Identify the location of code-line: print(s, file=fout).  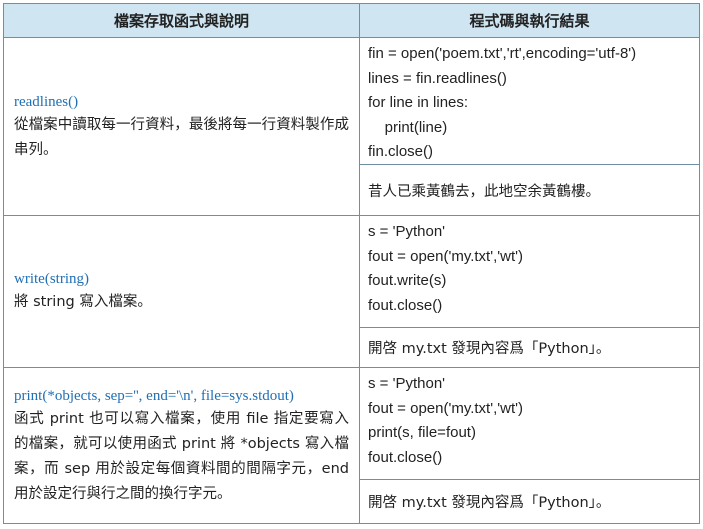
(422, 432).